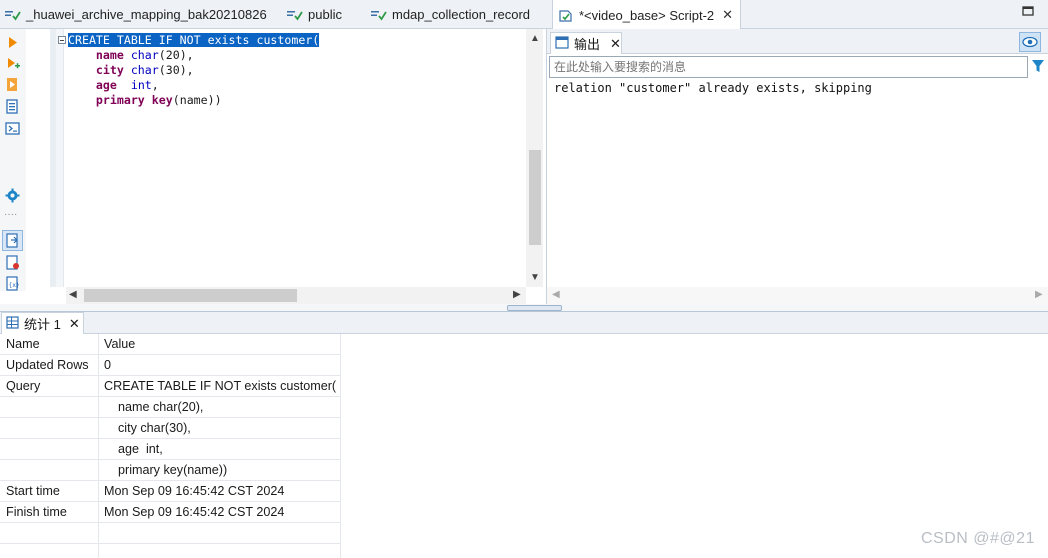 This screenshot has height=558, width=1048. What do you see at coordinates (127, 85) in the screenshot?
I see `code-line: age int,` at bounding box center [127, 85].